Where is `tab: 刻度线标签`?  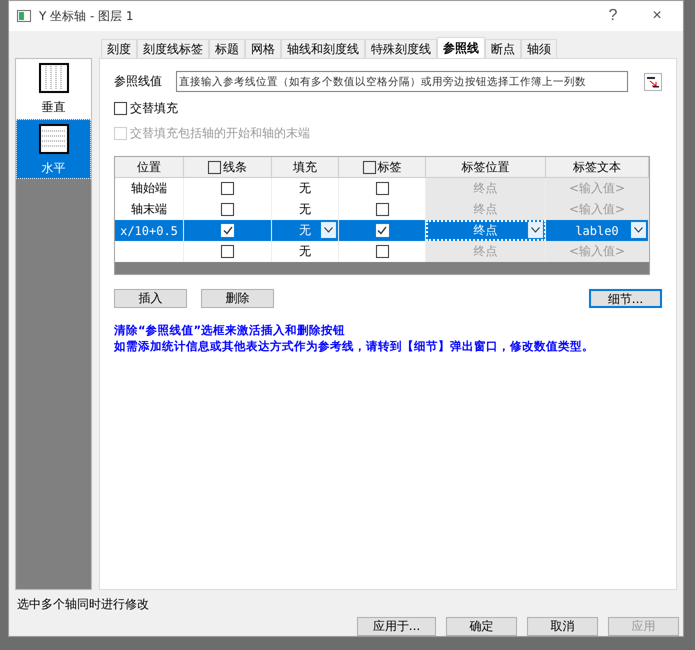 tab: 刻度线标签 is located at coordinates (173, 48).